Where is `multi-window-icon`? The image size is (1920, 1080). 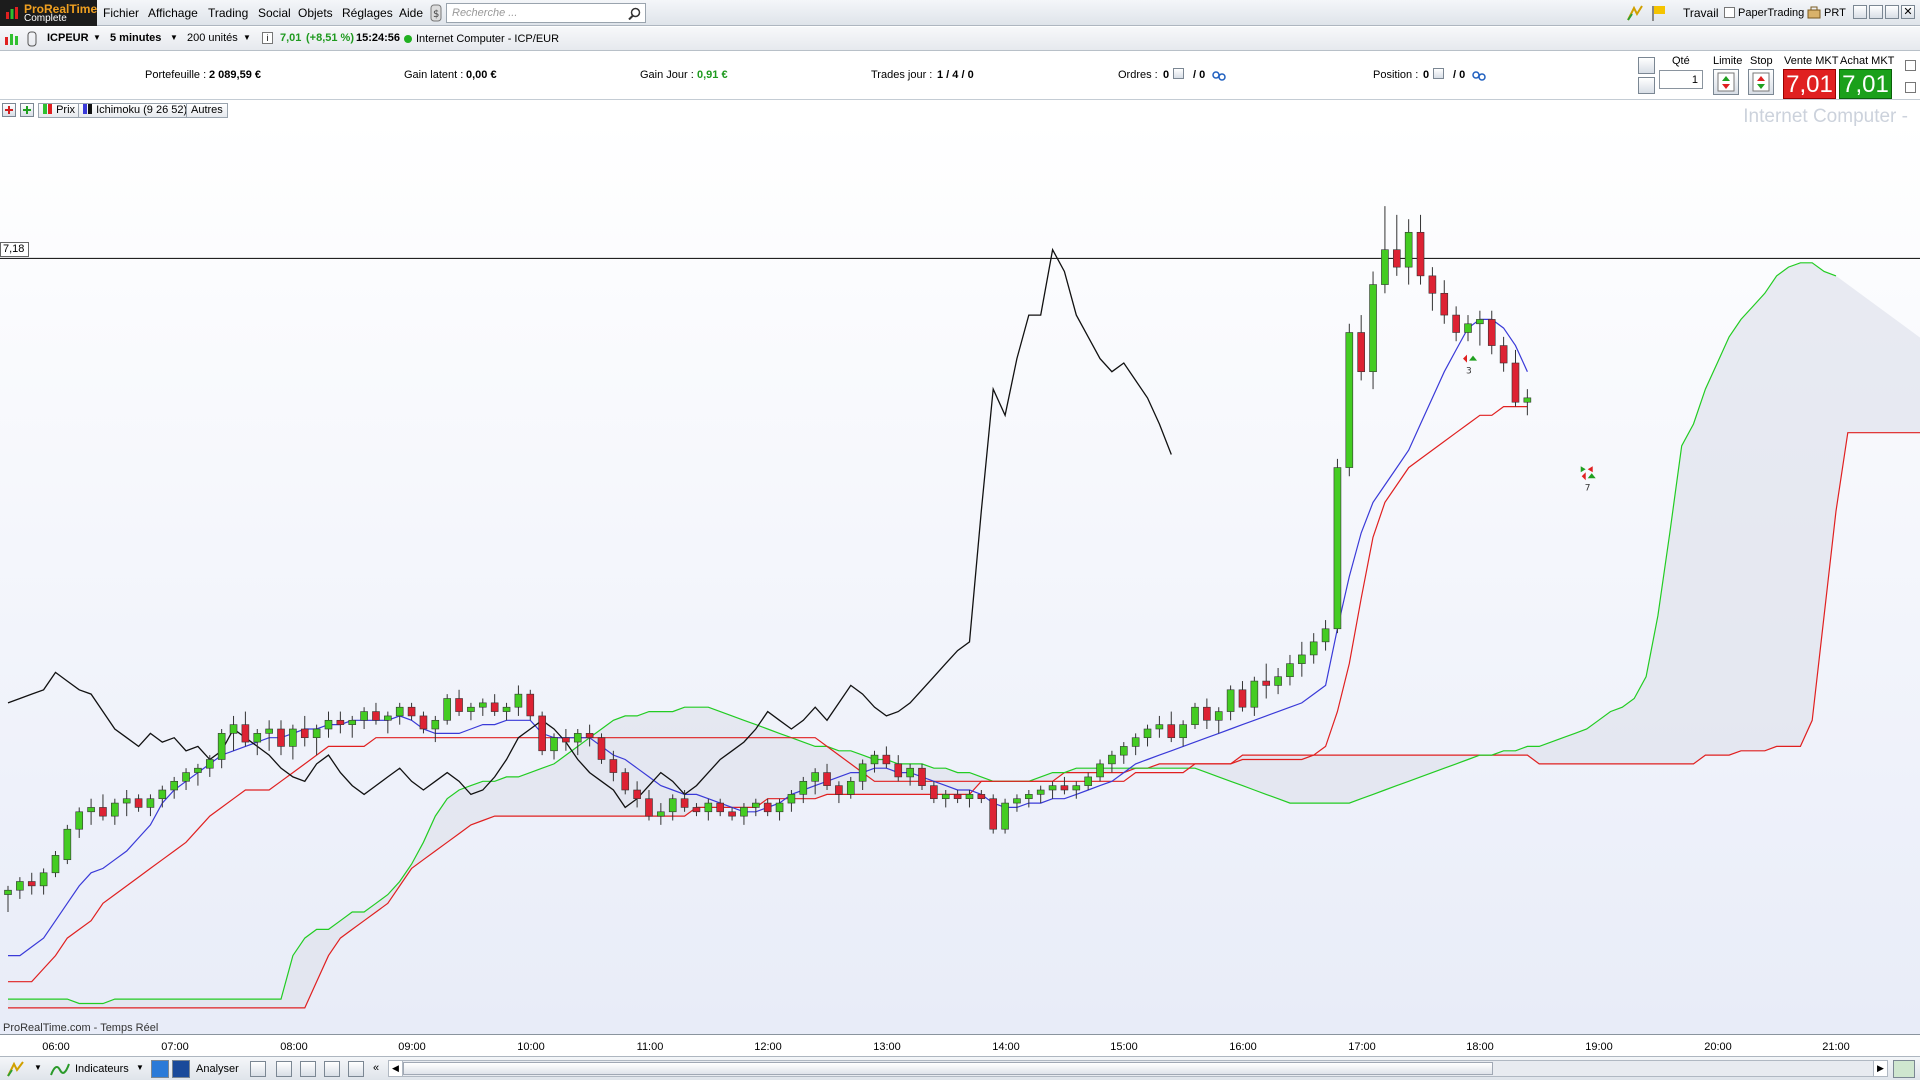
multi-window-icon is located at coordinates (332, 1069).